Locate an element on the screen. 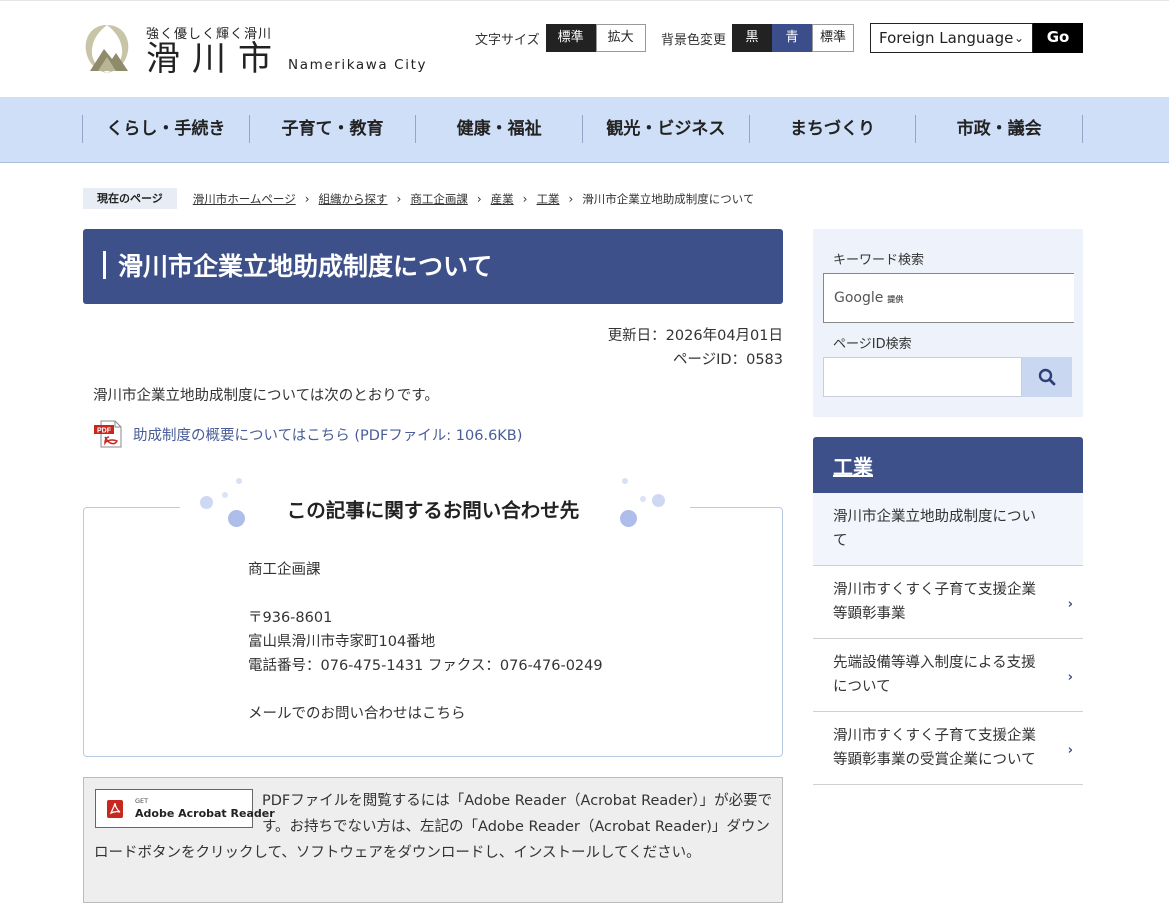 The height and width of the screenshot is (912, 1169). contact-heading: この記事に関するお問い合わせ先 is located at coordinates (435, 507).